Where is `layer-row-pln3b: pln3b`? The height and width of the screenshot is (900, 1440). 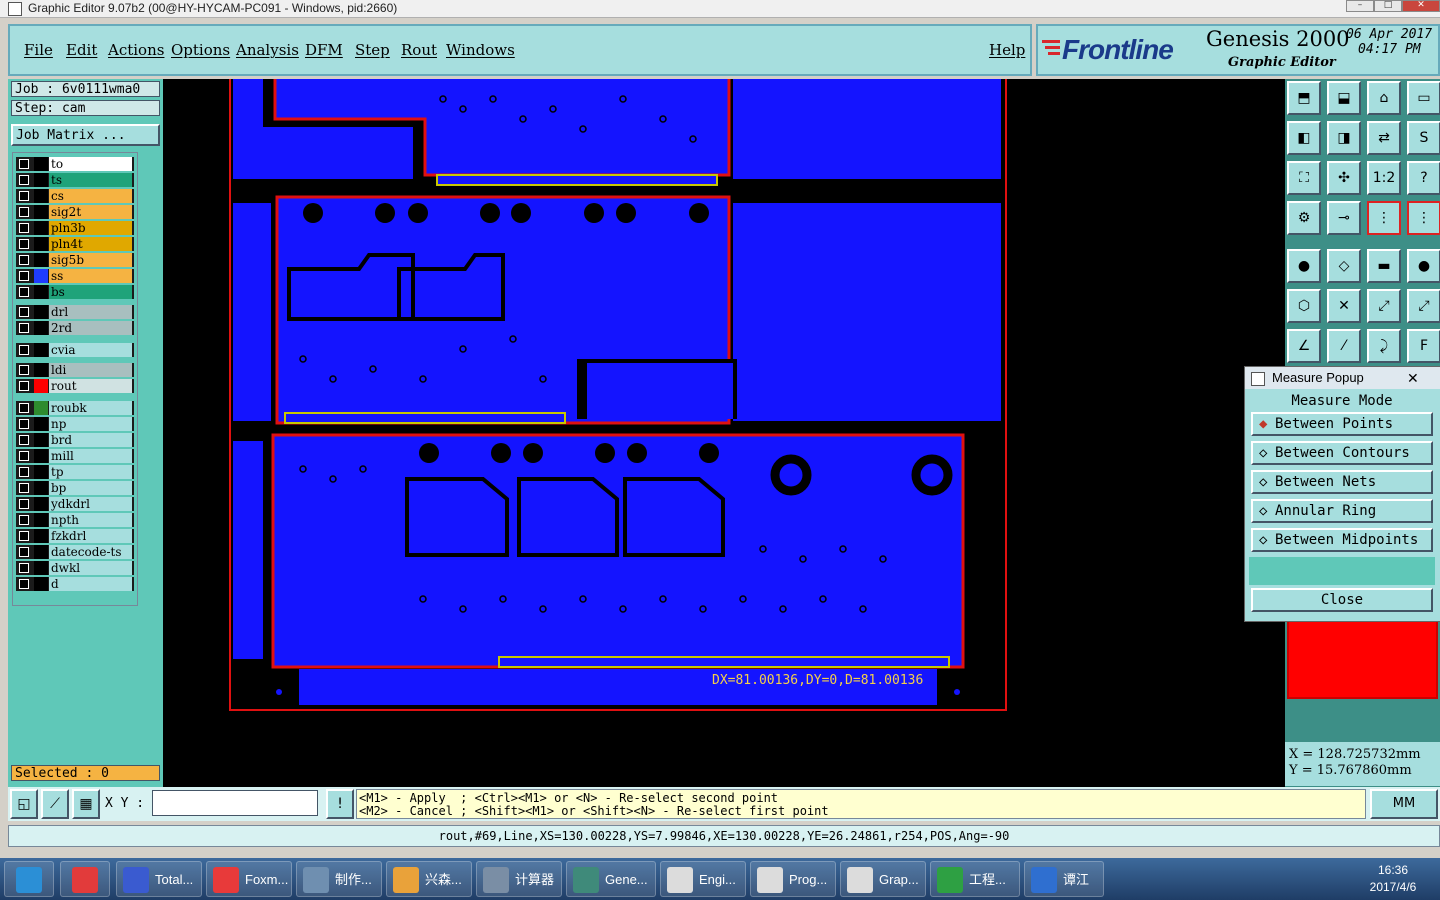
layer-row-pln3b: pln3b is located at coordinates (75, 228).